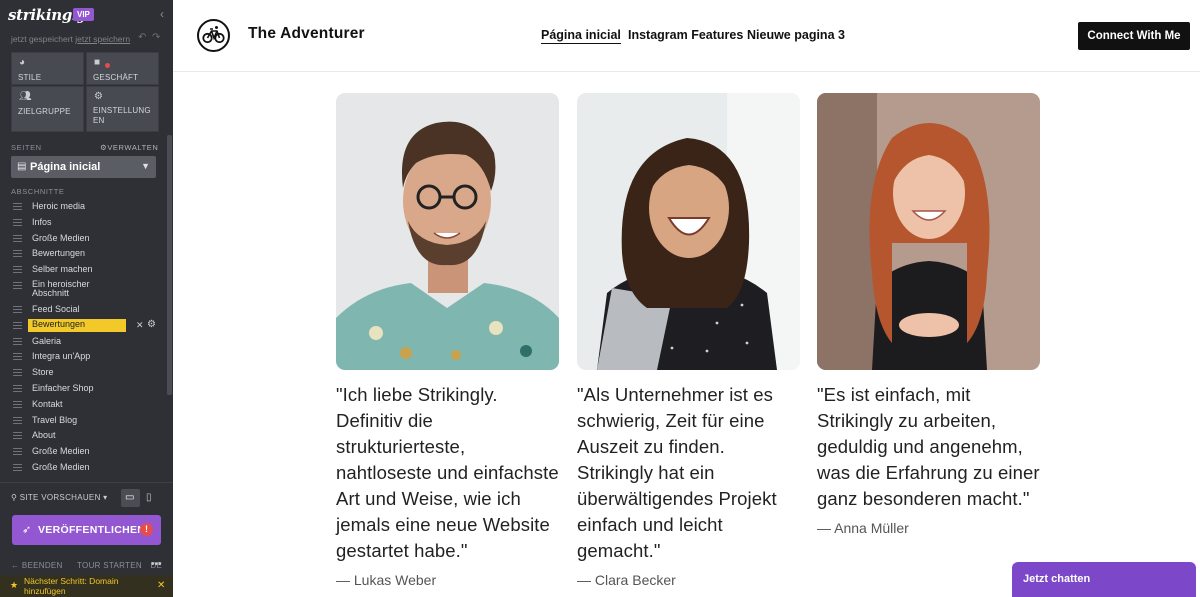  I want to click on more-options-icon: •••, so click(156, 564).